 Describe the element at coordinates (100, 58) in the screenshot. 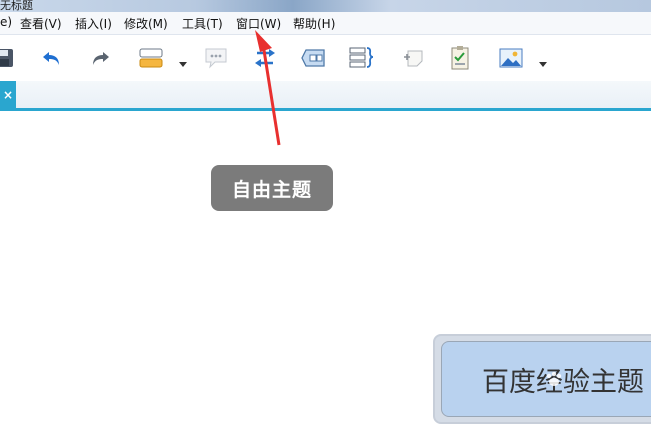

I see `redo-icon` at that location.